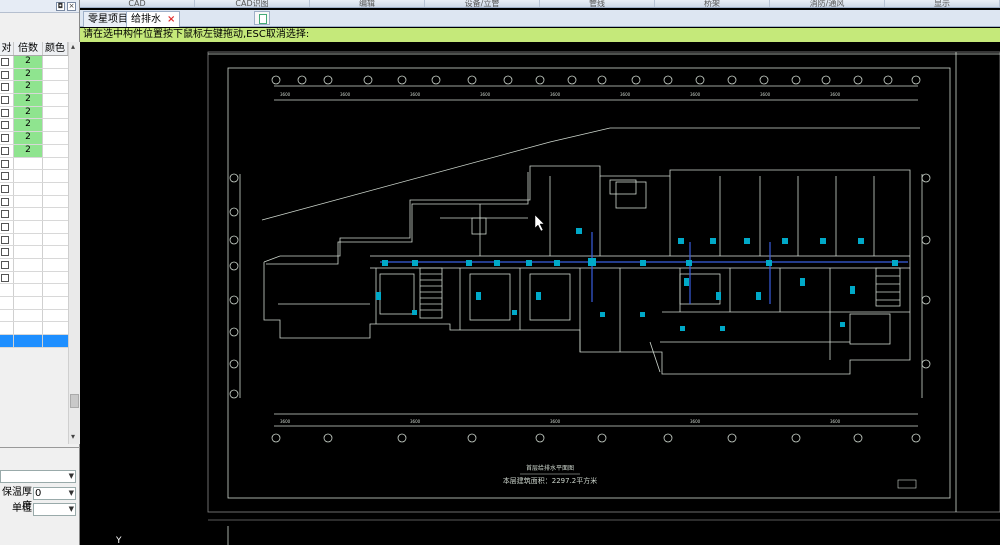 Image resolution: width=1000 pixels, height=545 pixels. What do you see at coordinates (74, 243) in the screenshot?
I see `vertical-scrollbar: ▴ ▾` at bounding box center [74, 243].